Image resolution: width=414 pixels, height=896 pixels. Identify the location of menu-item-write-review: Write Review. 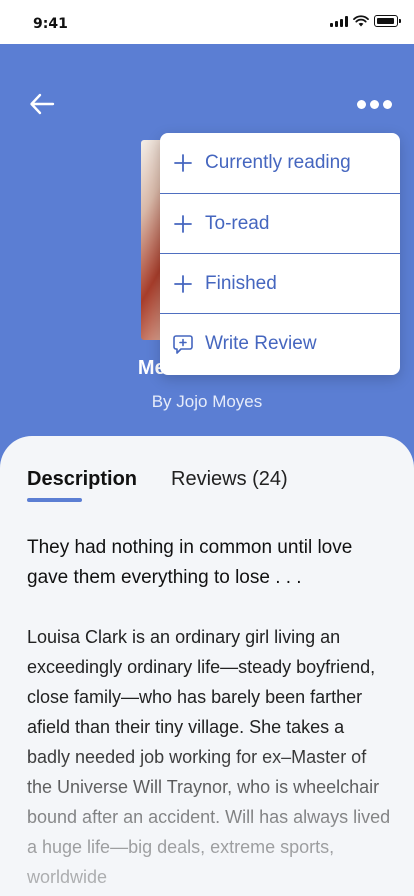
(280, 343).